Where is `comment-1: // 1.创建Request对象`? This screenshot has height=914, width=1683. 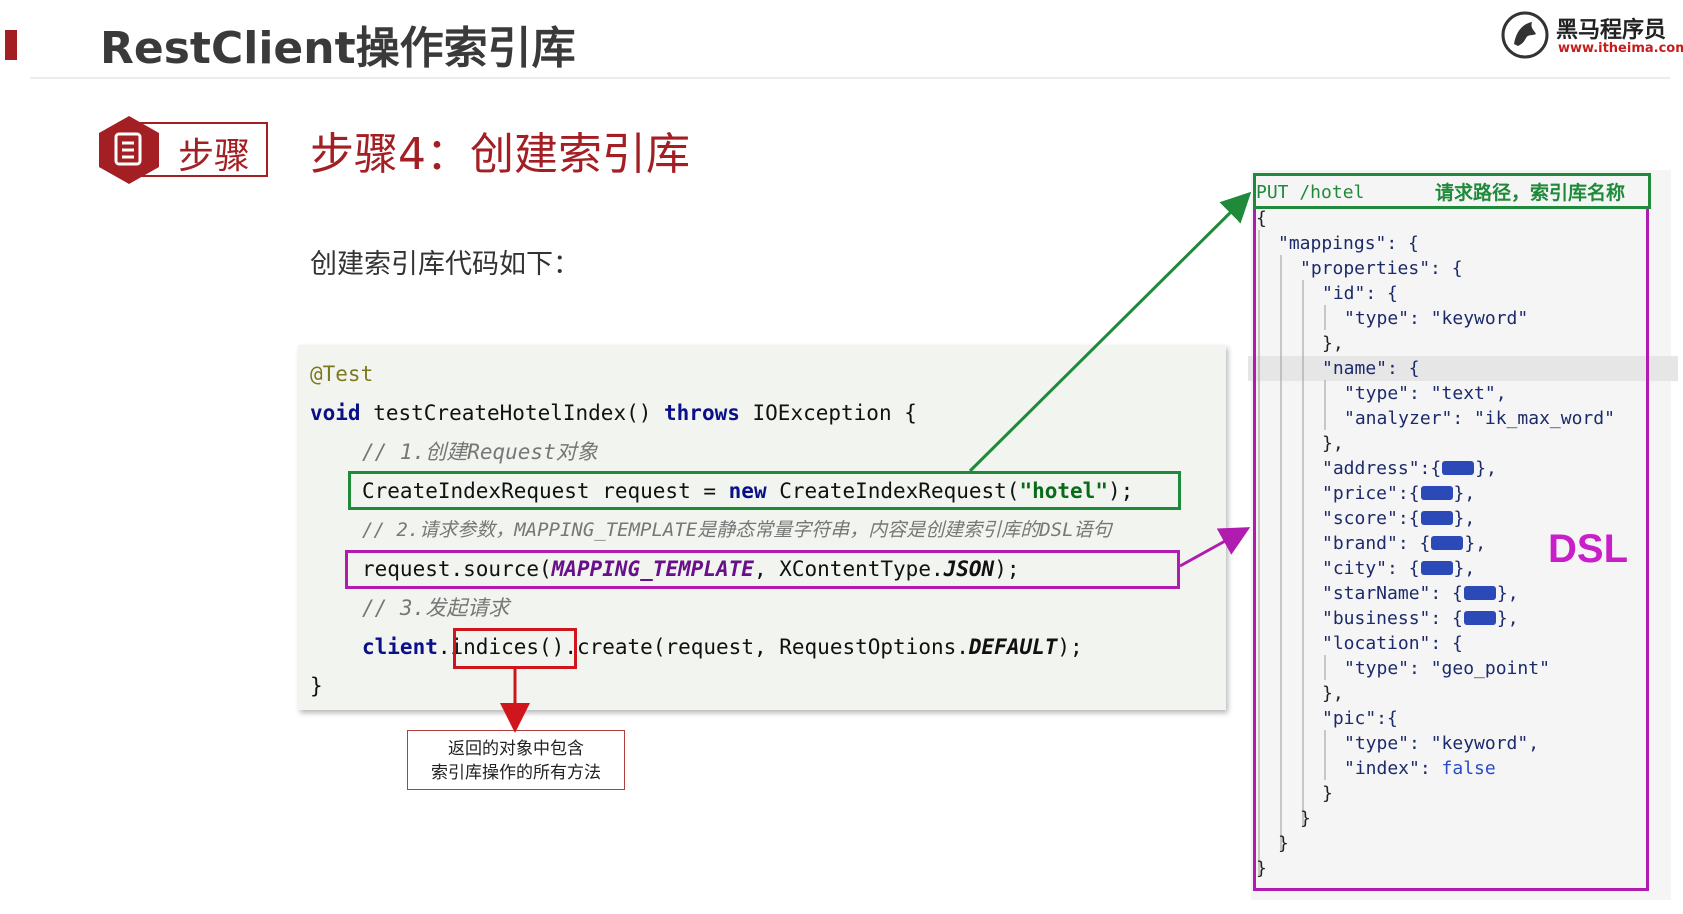
comment-1: // 1.创建Request对象 is located at coordinates (480, 452).